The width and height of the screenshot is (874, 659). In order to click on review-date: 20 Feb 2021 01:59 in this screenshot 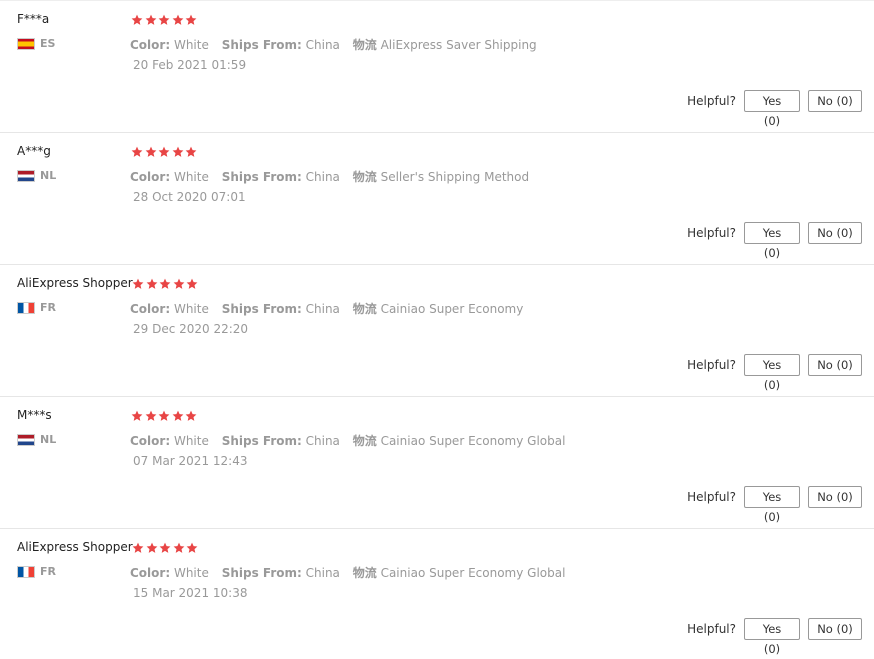, I will do `click(190, 65)`.